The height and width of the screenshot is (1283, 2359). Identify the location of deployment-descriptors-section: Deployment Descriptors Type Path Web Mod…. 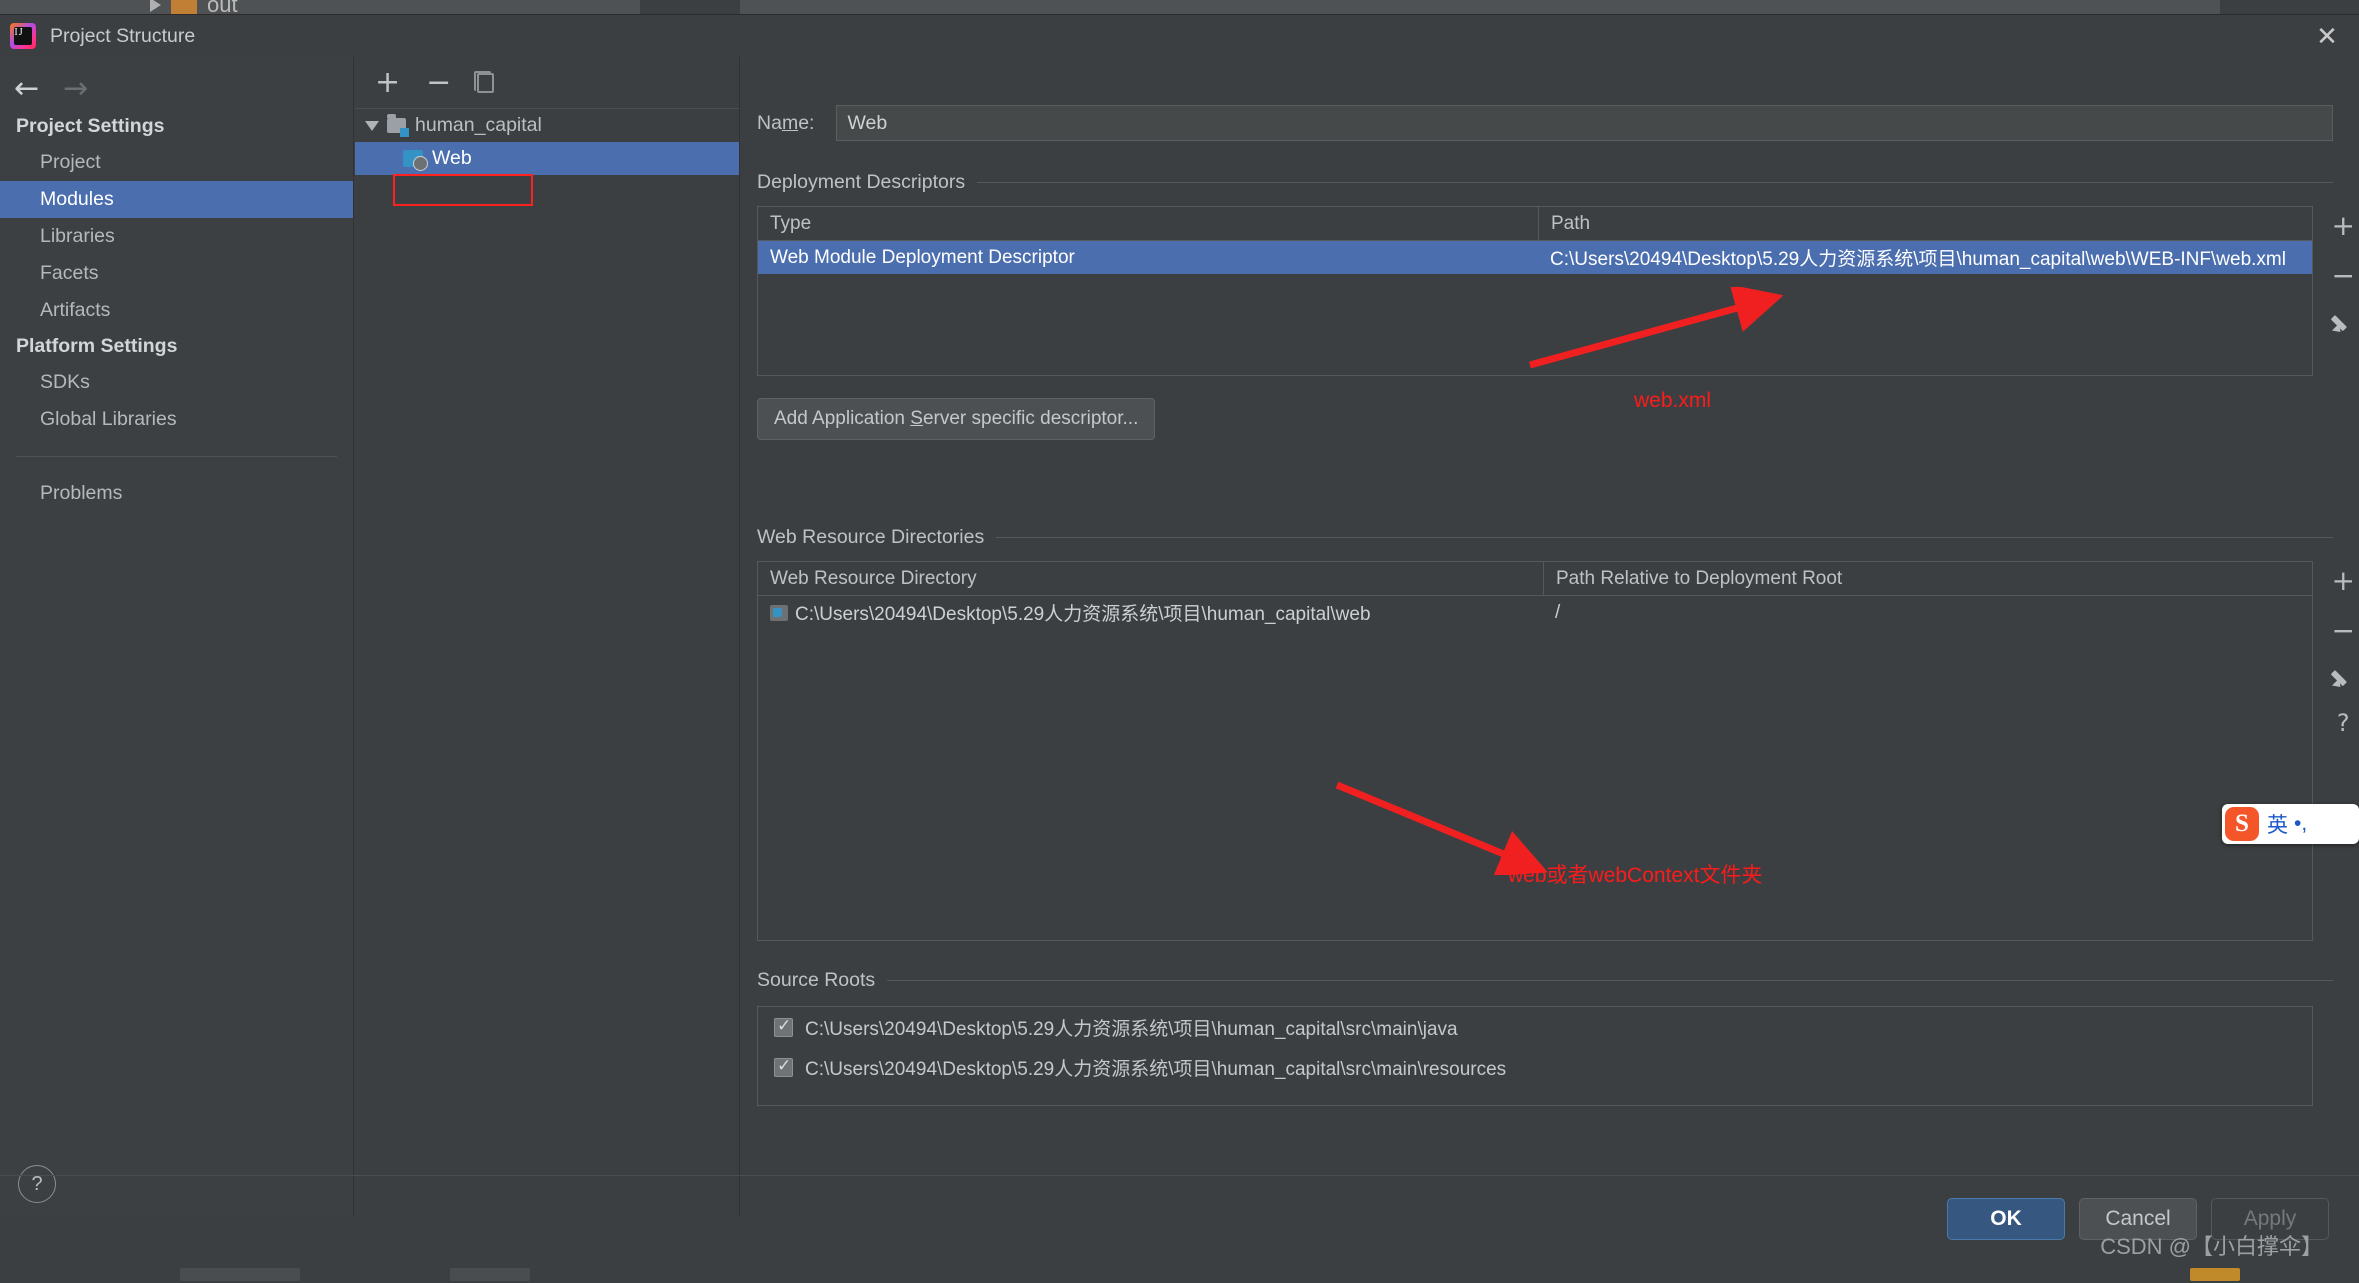
(1558, 305).